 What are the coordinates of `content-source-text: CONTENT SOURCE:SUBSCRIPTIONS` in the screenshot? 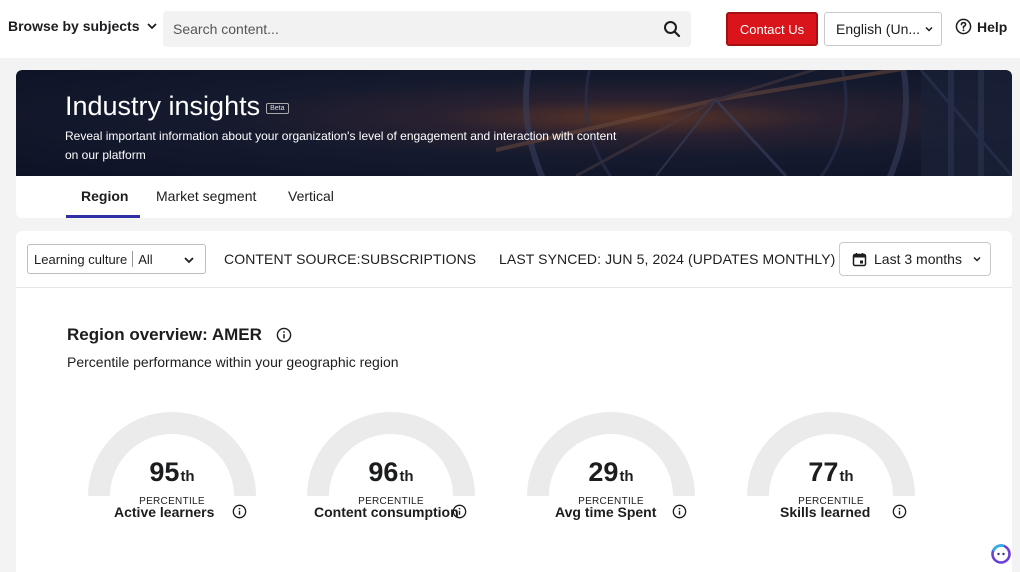 It's located at (350, 259).